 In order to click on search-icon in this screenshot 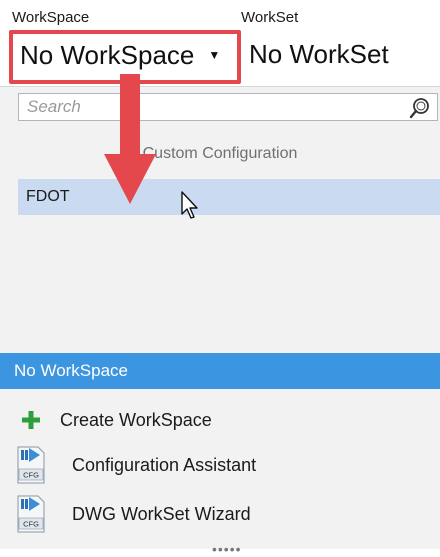, I will do `click(420, 108)`.